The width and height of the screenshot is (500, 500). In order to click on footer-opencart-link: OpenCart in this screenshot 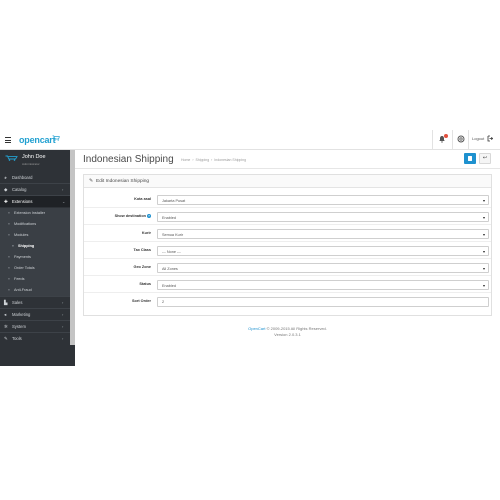, I will do `click(256, 328)`.